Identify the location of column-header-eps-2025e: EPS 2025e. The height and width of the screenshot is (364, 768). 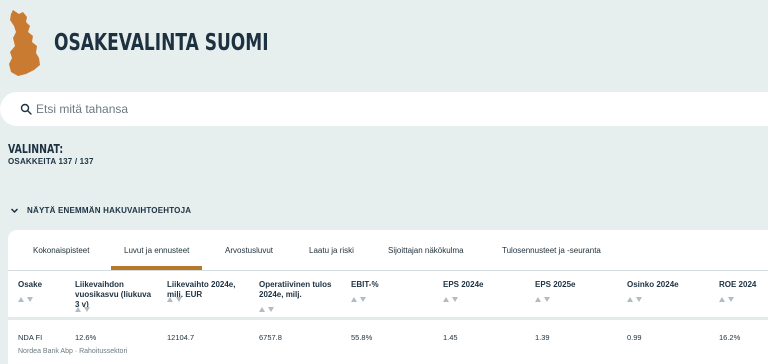
(570, 285).